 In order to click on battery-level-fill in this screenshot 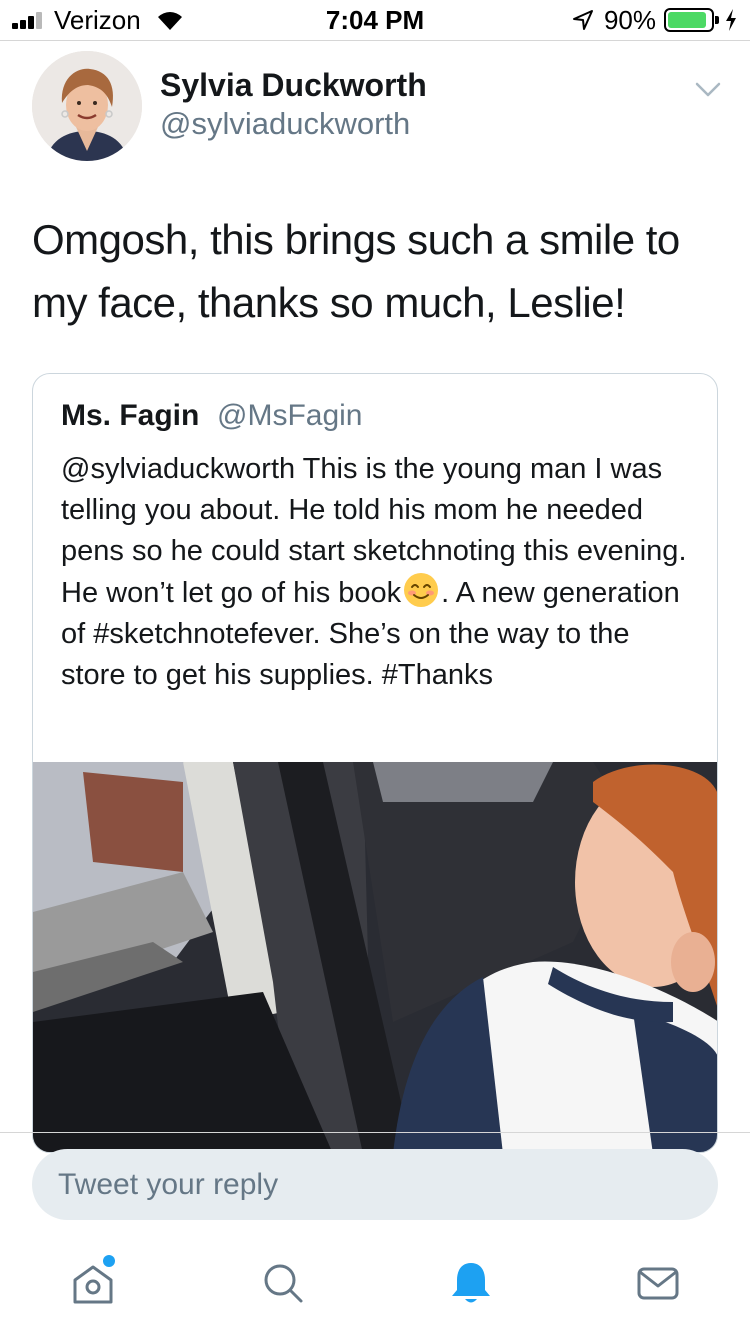, I will do `click(687, 20)`.